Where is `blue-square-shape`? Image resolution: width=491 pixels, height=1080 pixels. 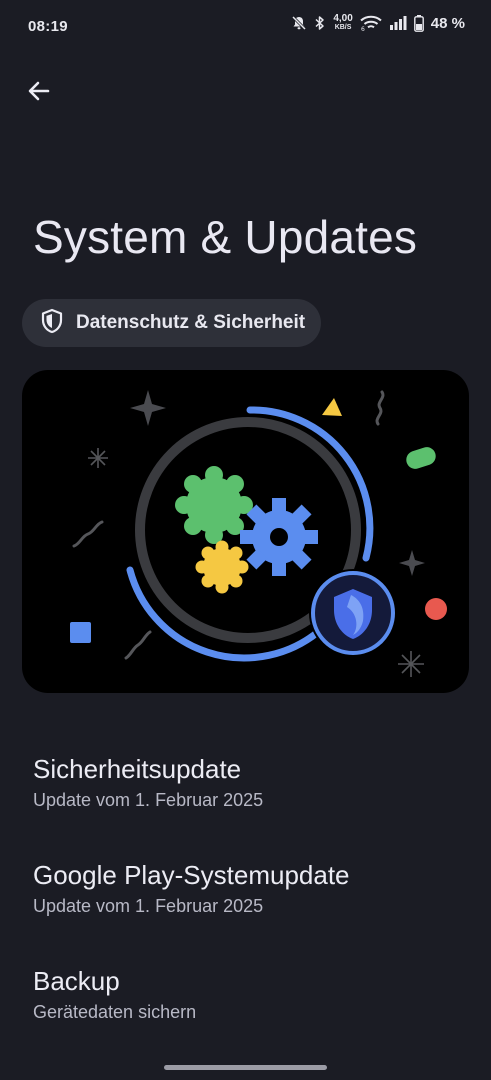 blue-square-shape is located at coordinates (80, 632).